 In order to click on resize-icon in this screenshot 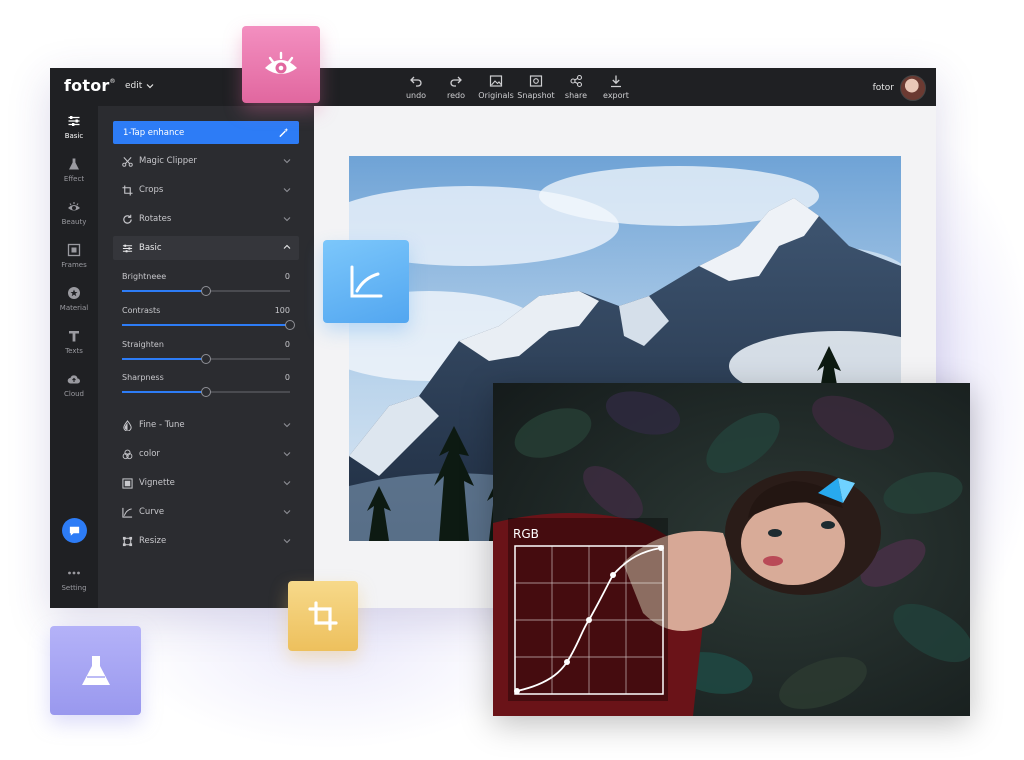, I will do `click(127, 541)`.